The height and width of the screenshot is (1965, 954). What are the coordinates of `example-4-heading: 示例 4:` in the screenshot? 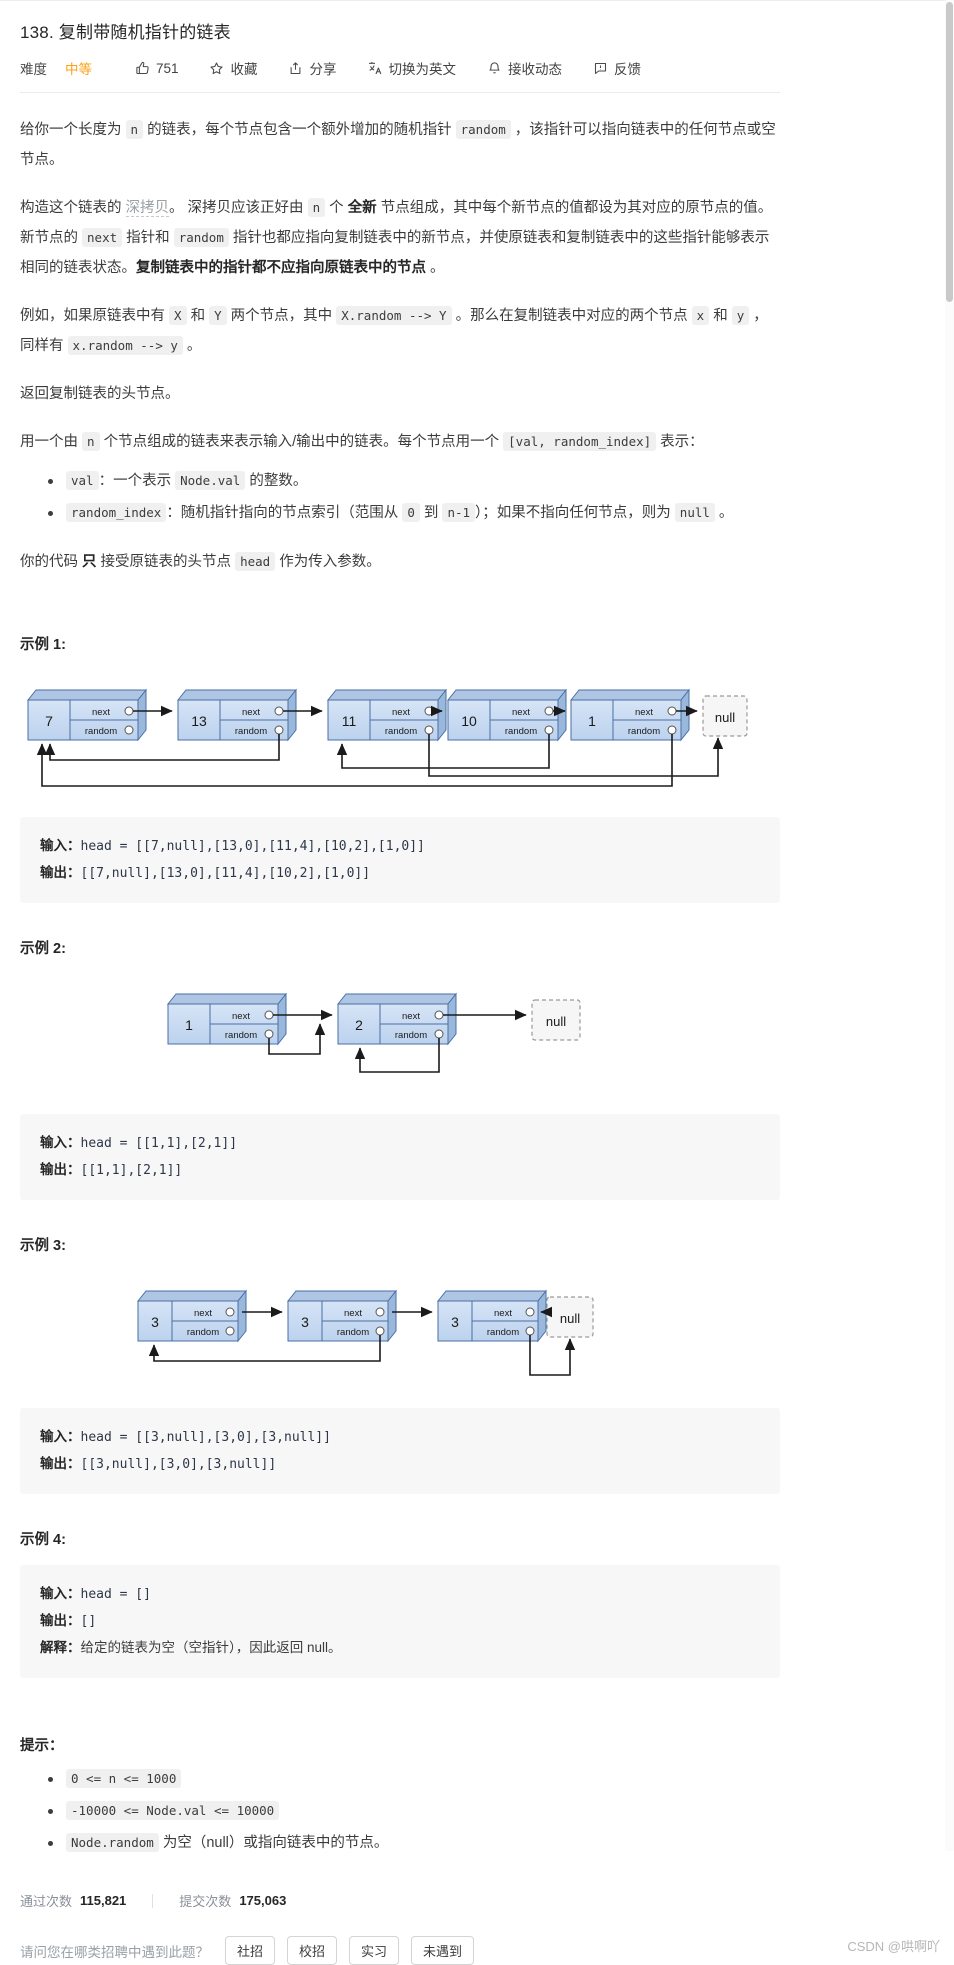 It's located at (43, 1540).